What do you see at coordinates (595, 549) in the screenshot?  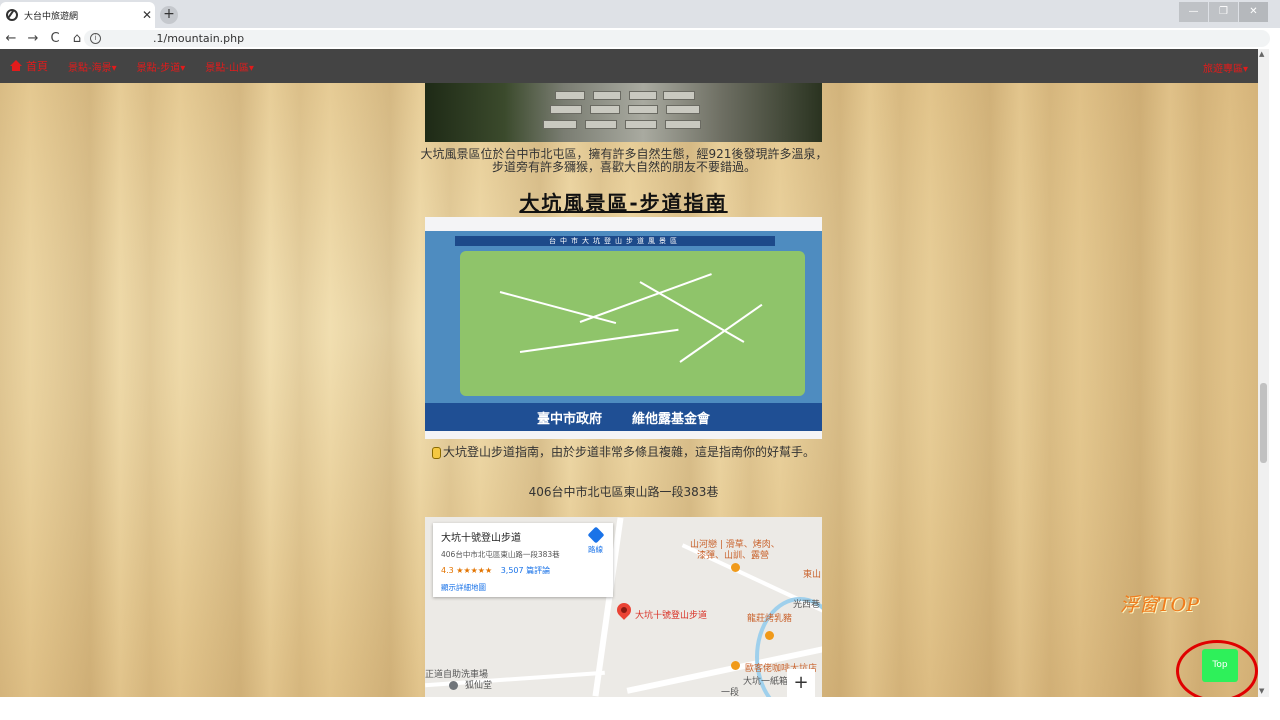 I see `directions-label: 路線` at bounding box center [595, 549].